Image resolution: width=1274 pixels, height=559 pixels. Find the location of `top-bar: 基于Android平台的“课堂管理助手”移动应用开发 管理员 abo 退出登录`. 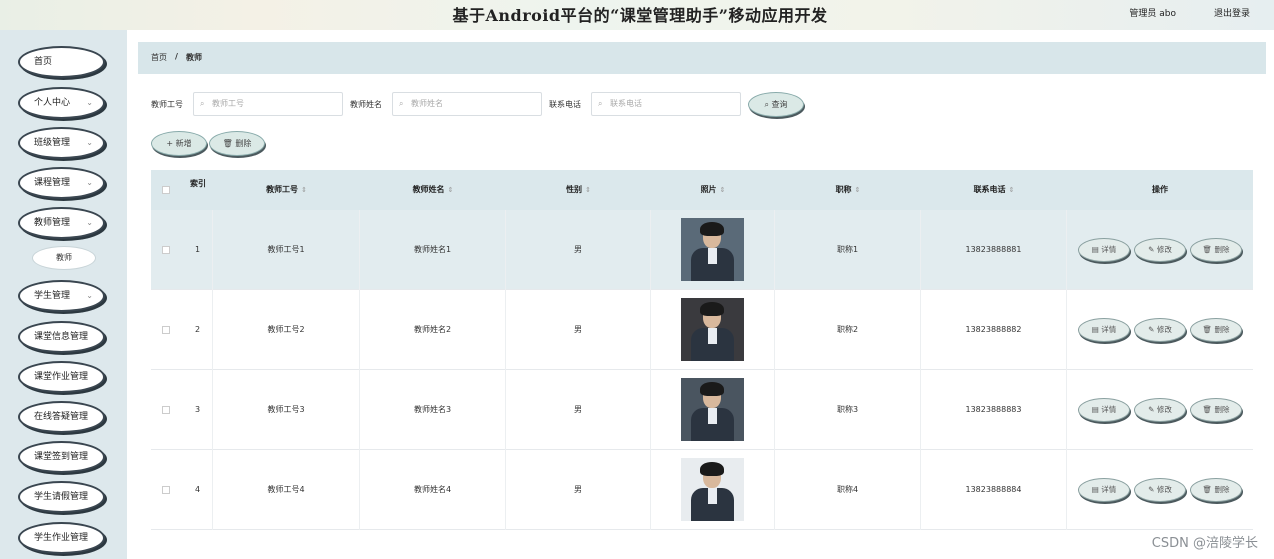

top-bar: 基于Android平台的“课堂管理助手”移动应用开发 管理员 abo 退出登录 is located at coordinates (637, 15).